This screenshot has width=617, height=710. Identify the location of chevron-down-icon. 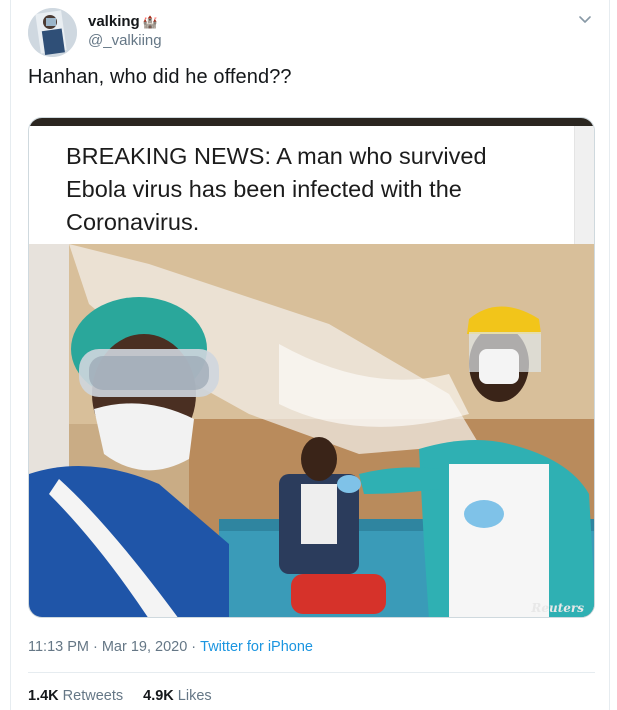
(585, 20).